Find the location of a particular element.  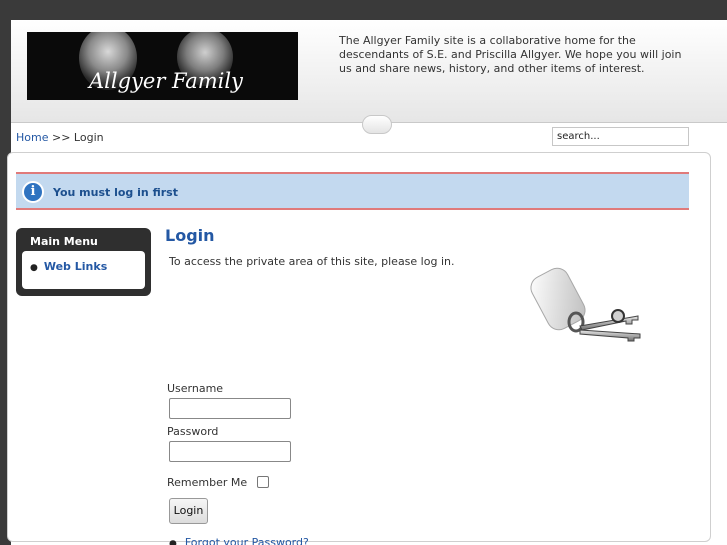

username-label: Username is located at coordinates (195, 388).